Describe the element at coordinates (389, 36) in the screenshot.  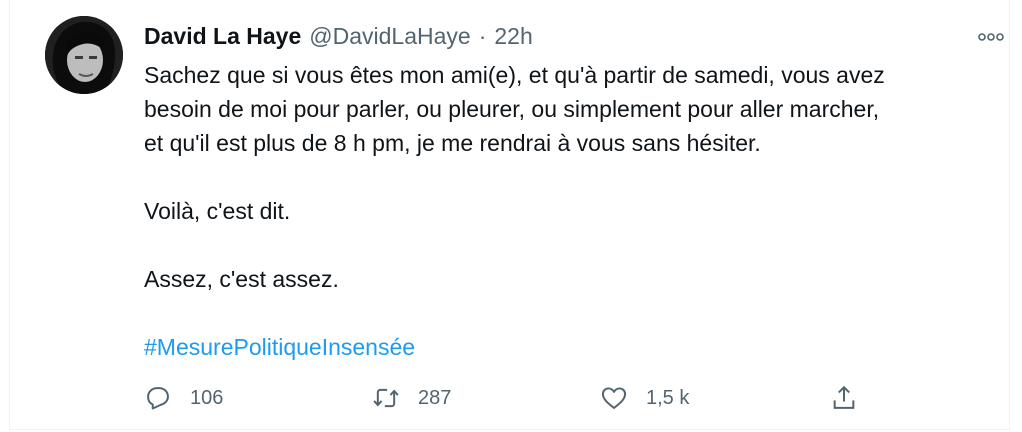
I see `author-handle: @DavidLaHaye` at that location.